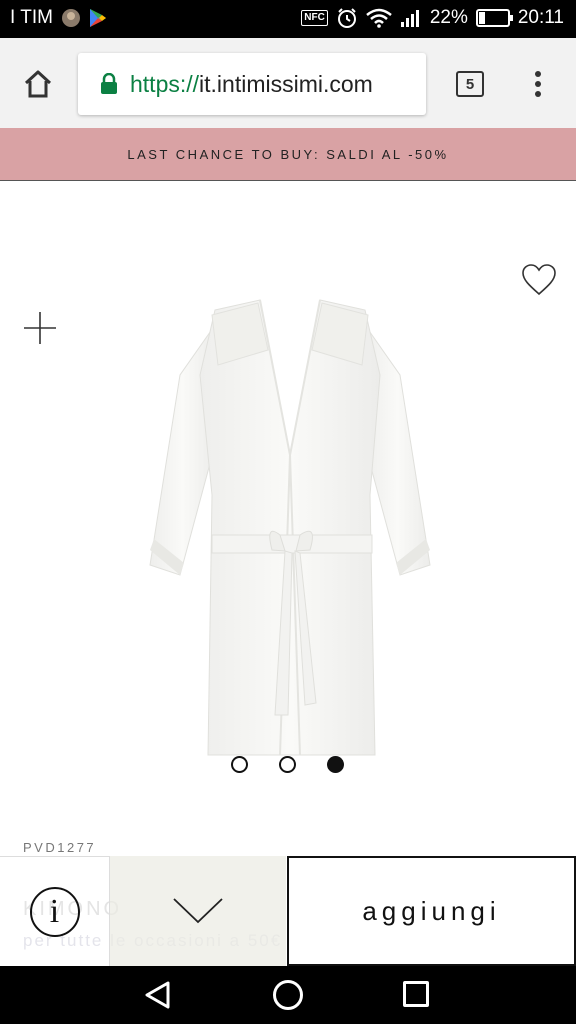  Describe the element at coordinates (470, 84) in the screenshot. I see `tab-switcher-button: 5` at that location.